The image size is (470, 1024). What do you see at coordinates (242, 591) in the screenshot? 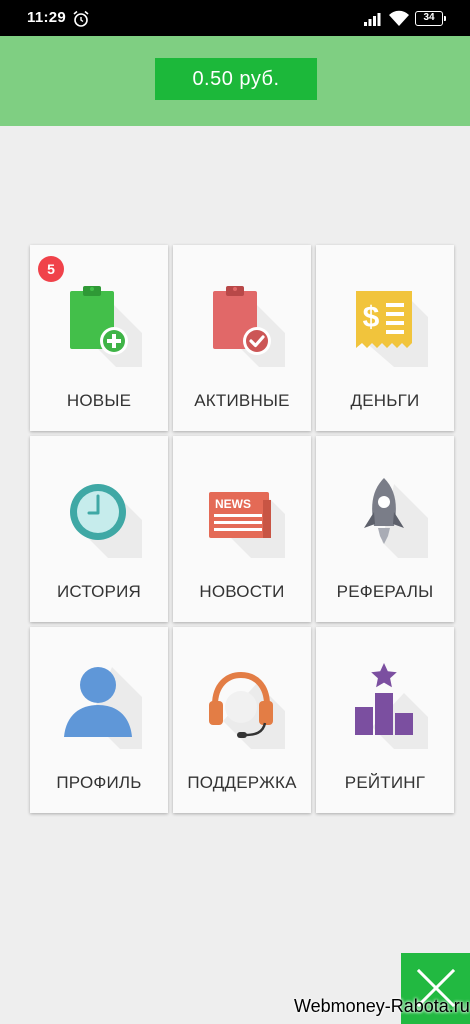
I see `menu-item-label: НОВОСТИ` at bounding box center [242, 591].